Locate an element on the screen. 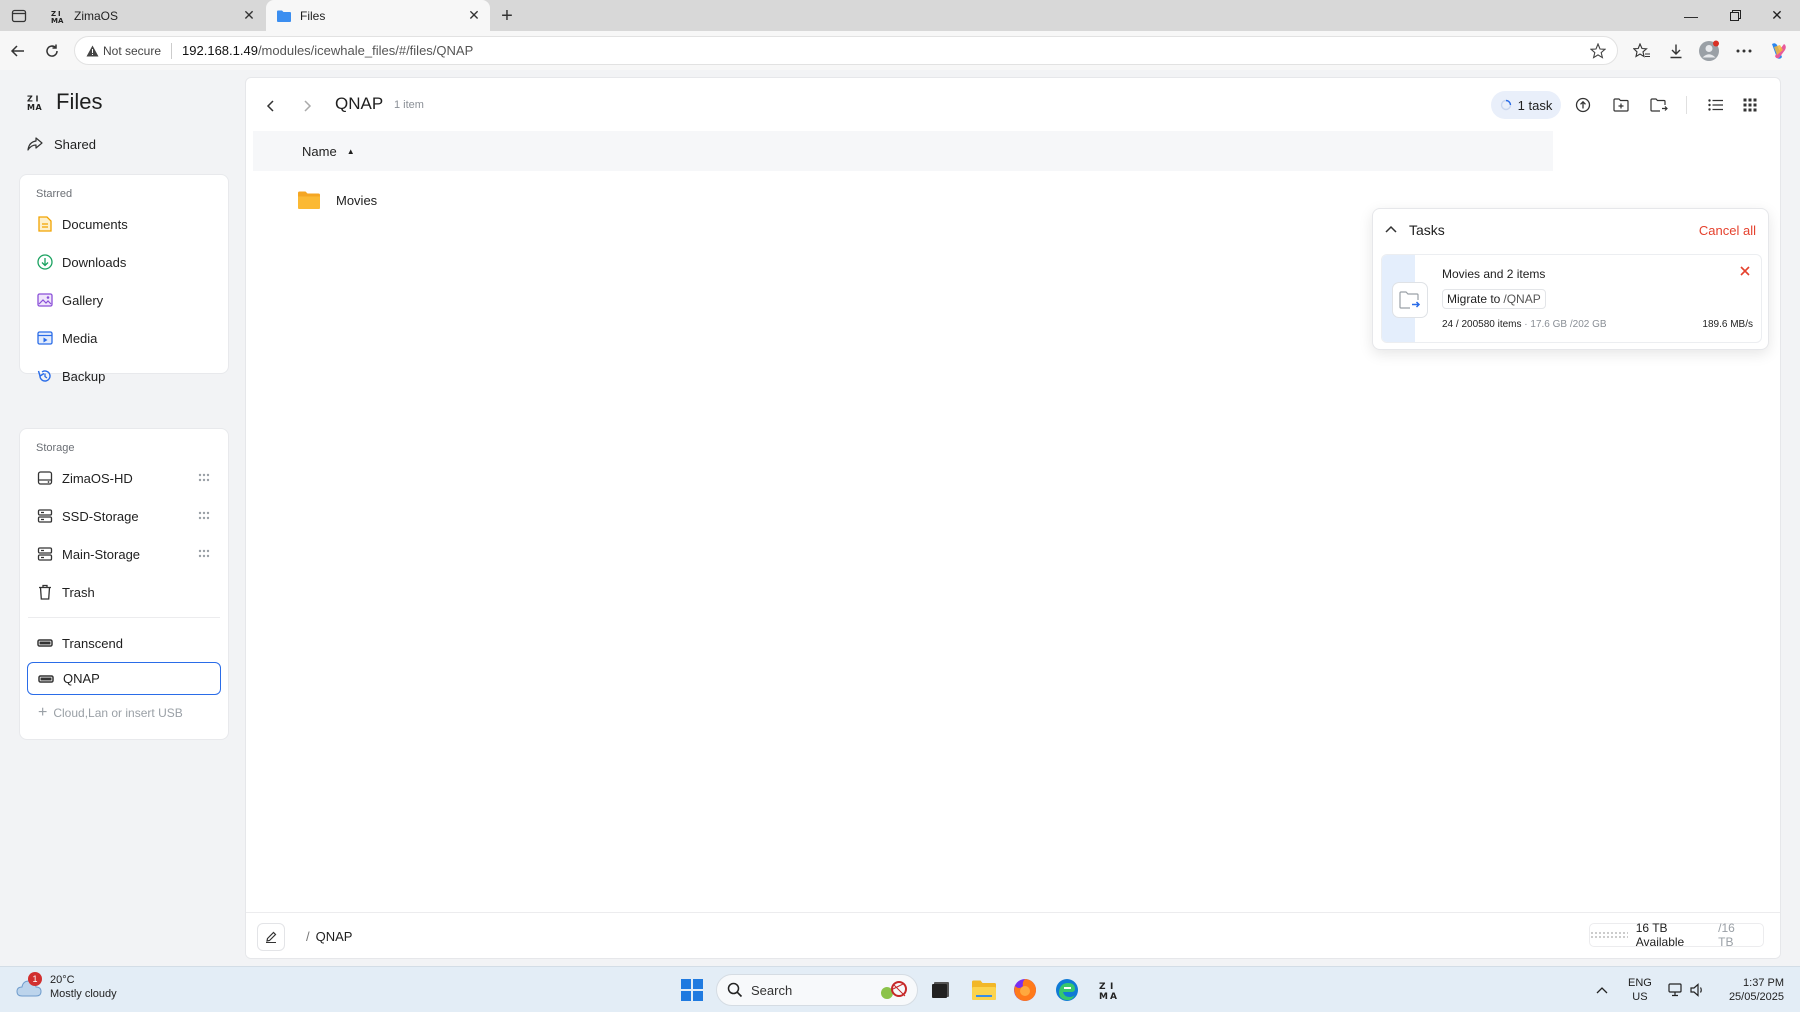 This screenshot has width=1800, height=1012. notification-badge: 1 is located at coordinates (35, 979).